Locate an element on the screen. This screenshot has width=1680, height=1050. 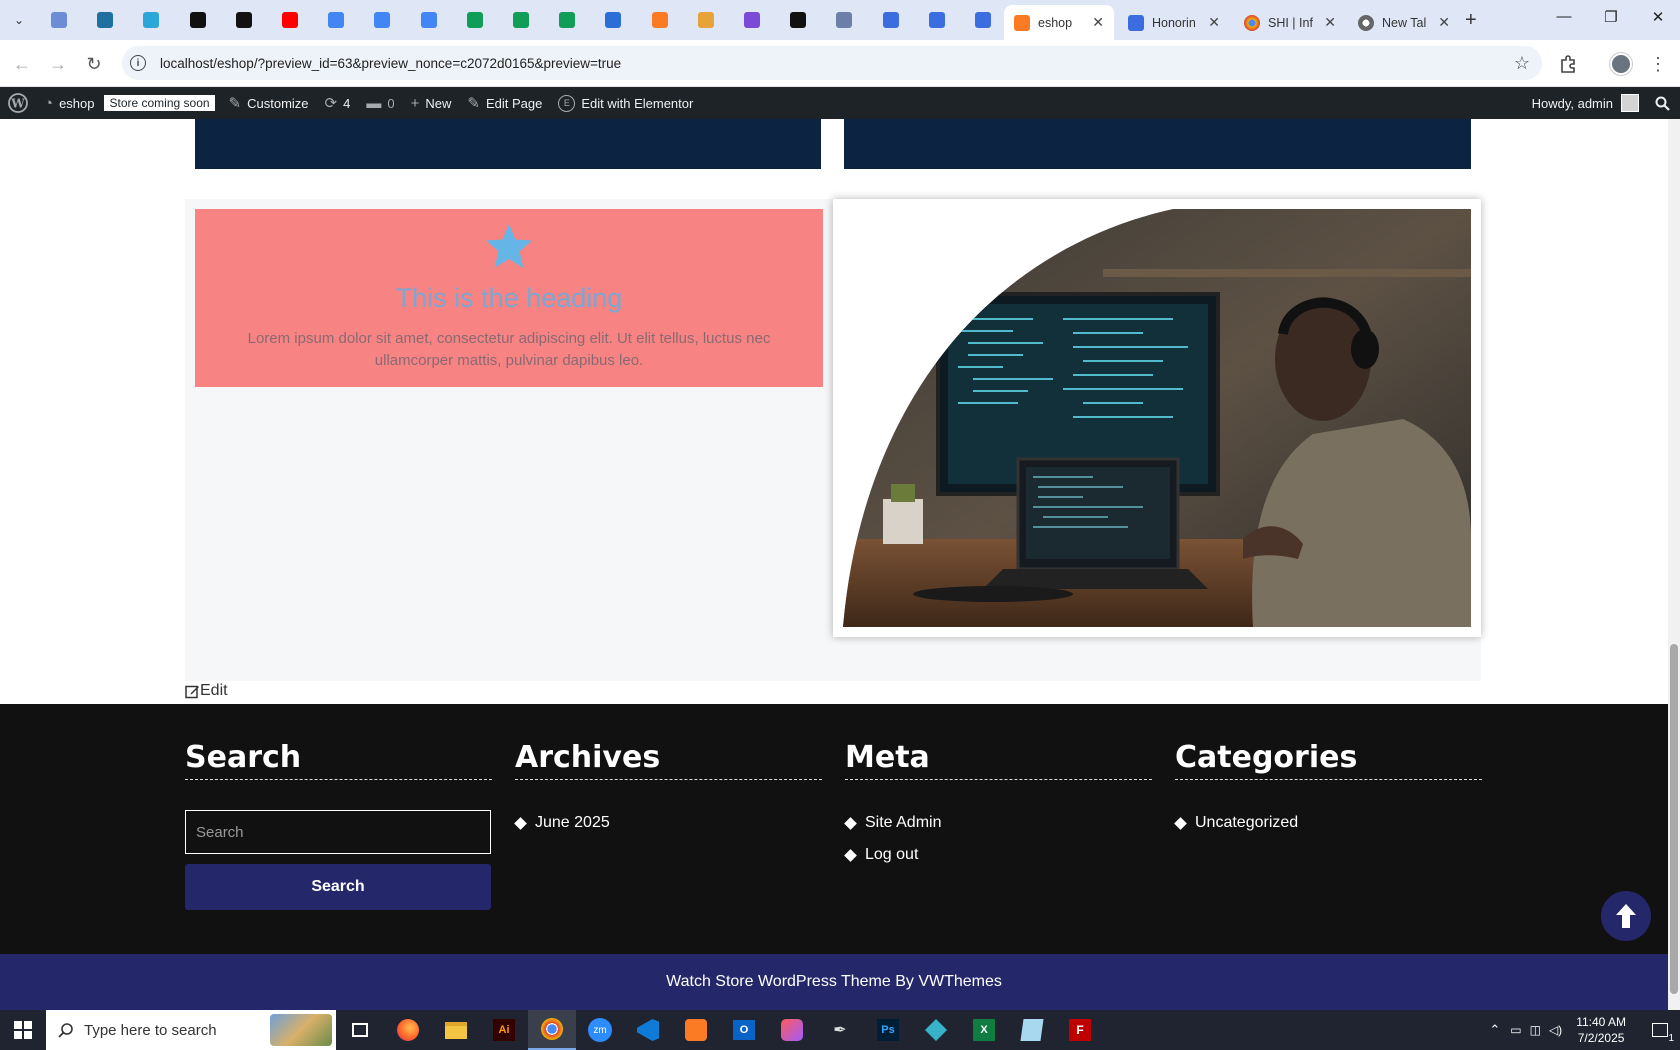
volume-icon: ◁) is located at coordinates (1555, 1030).